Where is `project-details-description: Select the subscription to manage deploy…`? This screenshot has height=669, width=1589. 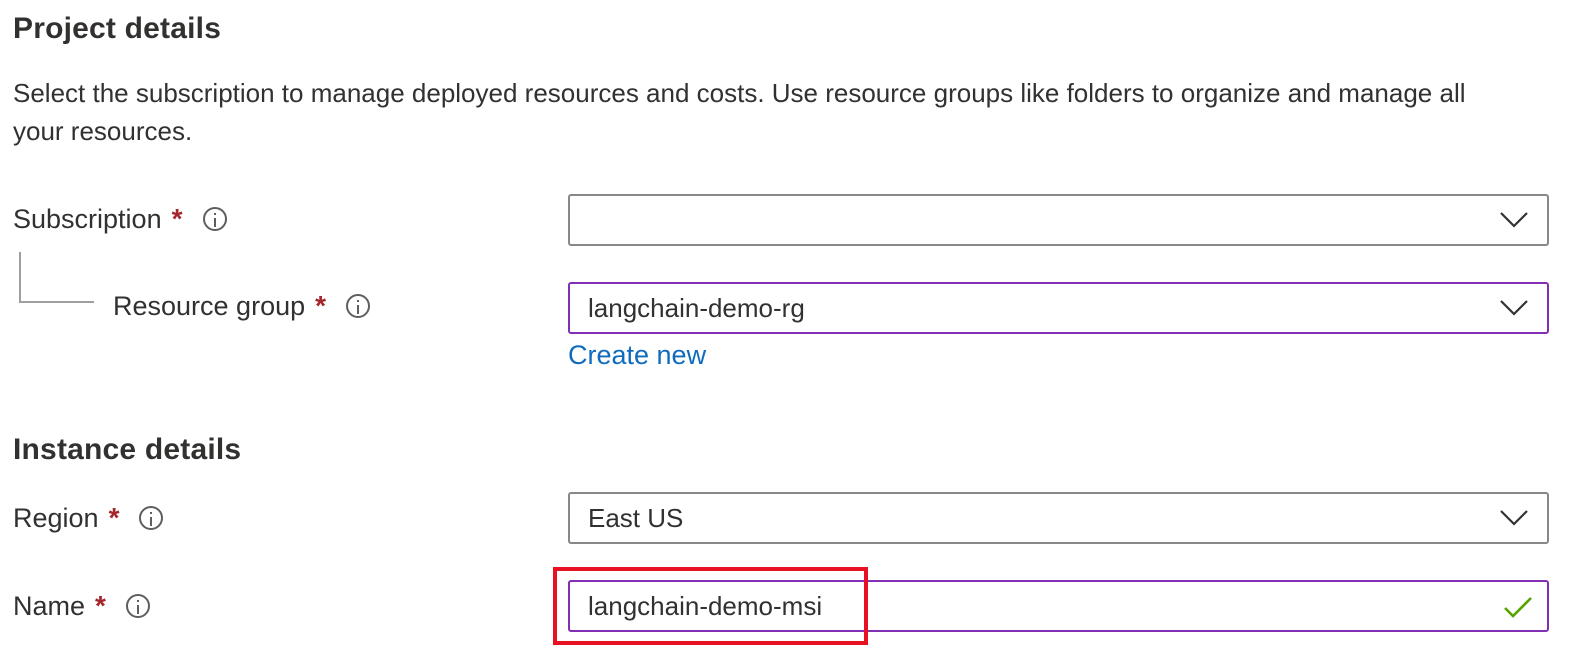
project-details-description: Select the subscription to manage deploy… is located at coordinates (739, 112).